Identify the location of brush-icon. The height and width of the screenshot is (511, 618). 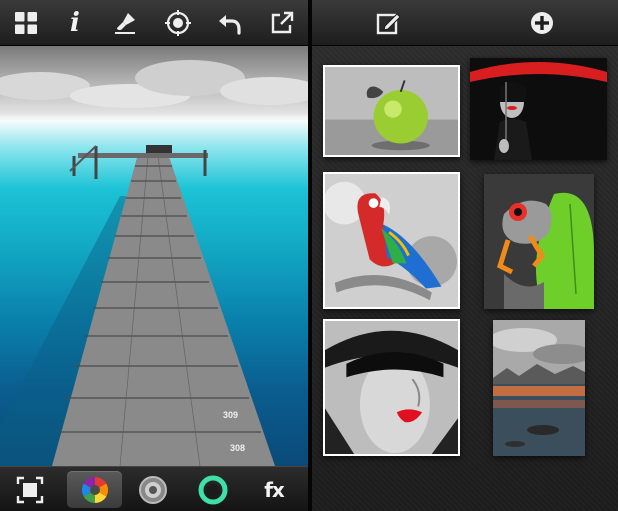
(125, 23).